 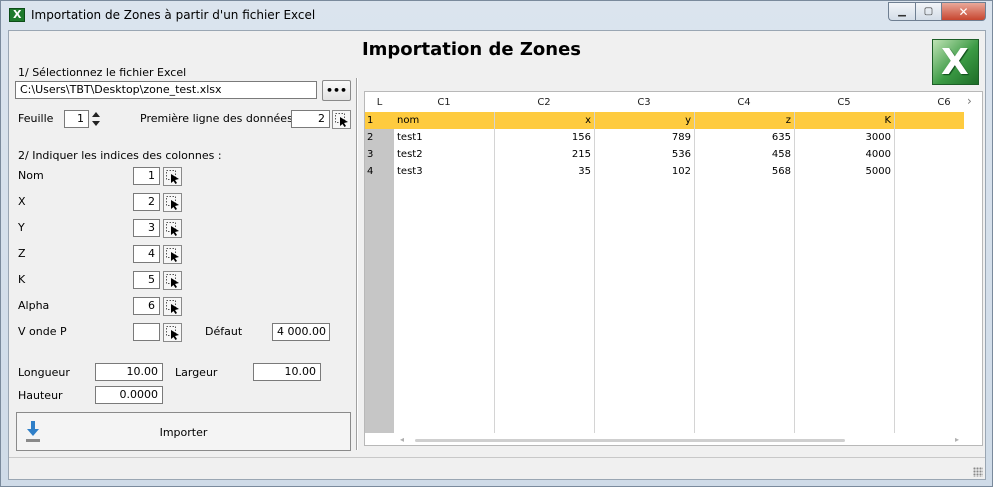 I want to click on pick-y-button, so click(x=172, y=228).